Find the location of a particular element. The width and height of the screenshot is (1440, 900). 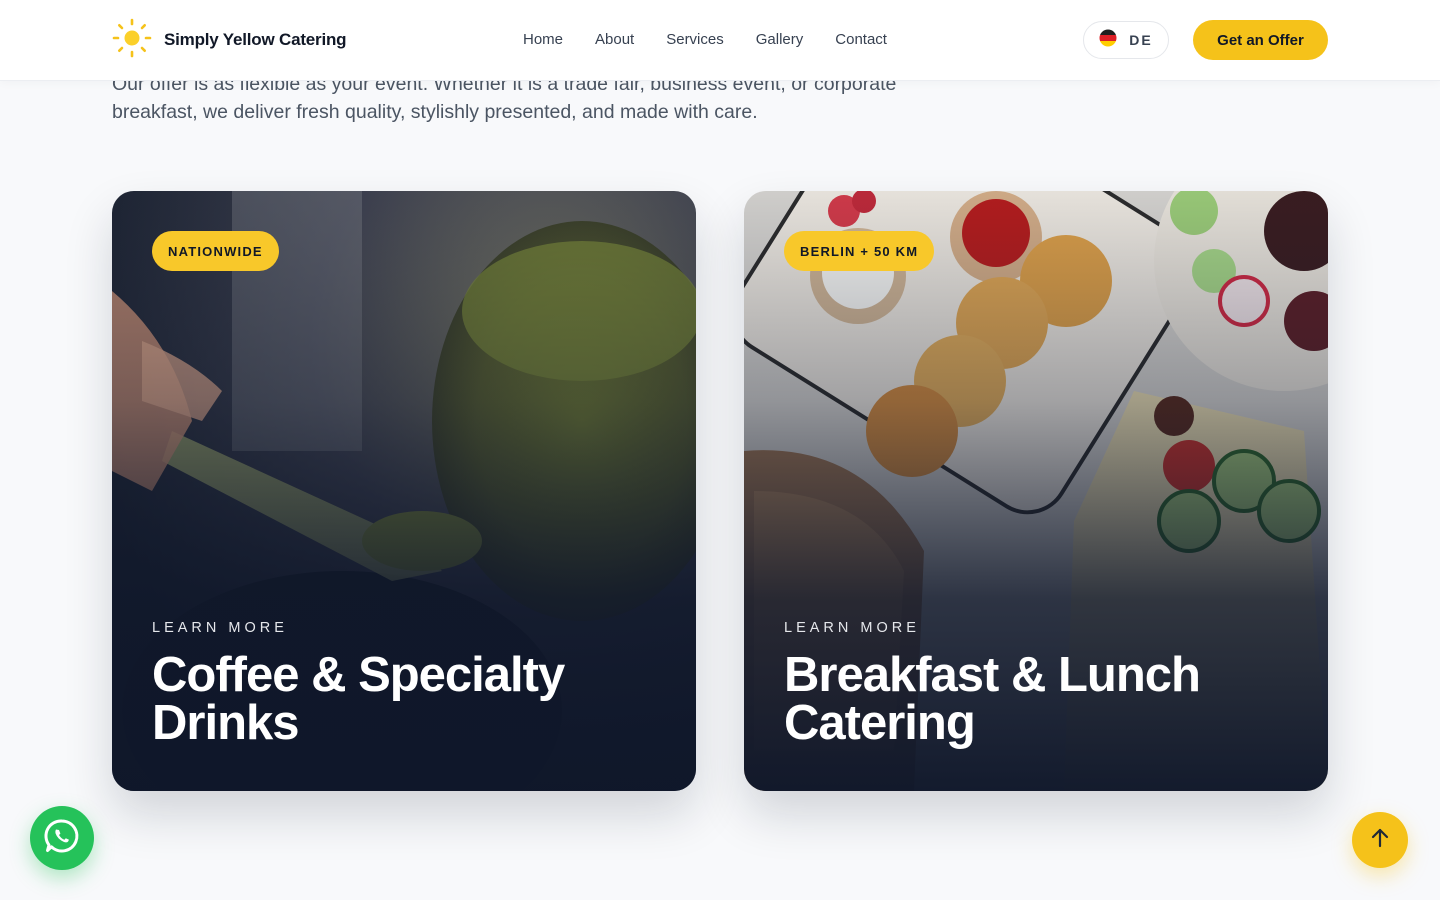

main-nav: Home About Services Gallery Contact is located at coordinates (705, 40).